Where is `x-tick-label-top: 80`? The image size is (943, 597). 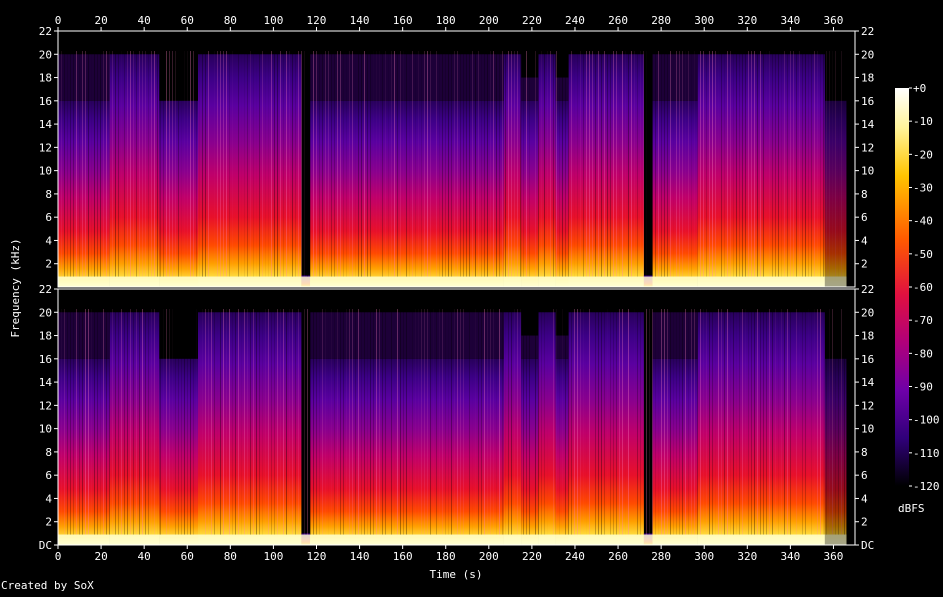 x-tick-label-top: 80 is located at coordinates (230, 20).